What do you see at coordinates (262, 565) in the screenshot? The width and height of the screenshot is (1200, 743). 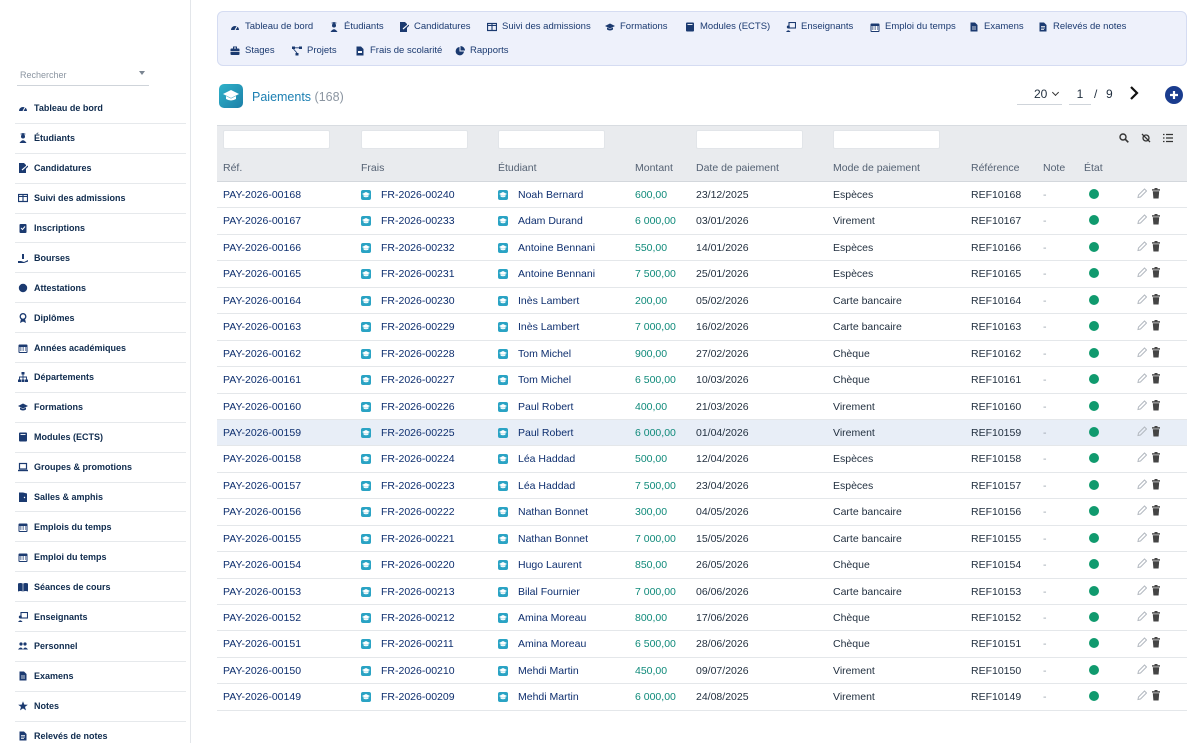 I see `payment-ref-link: PAY-2026-00154` at bounding box center [262, 565].